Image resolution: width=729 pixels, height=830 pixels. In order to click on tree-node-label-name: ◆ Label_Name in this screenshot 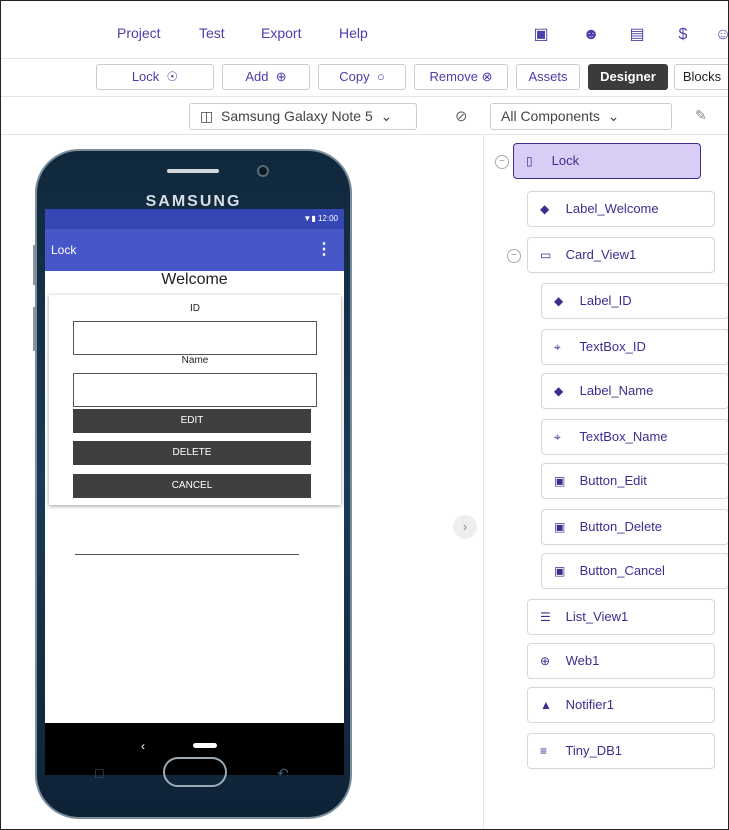, I will do `click(634, 391)`.